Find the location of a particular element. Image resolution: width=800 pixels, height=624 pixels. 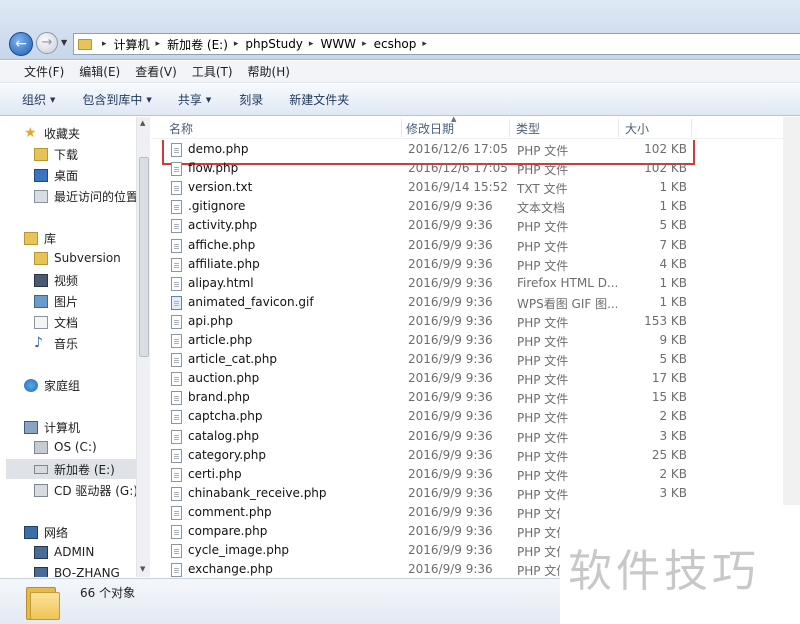

menu-view: 查看(V) is located at coordinates (156, 71).